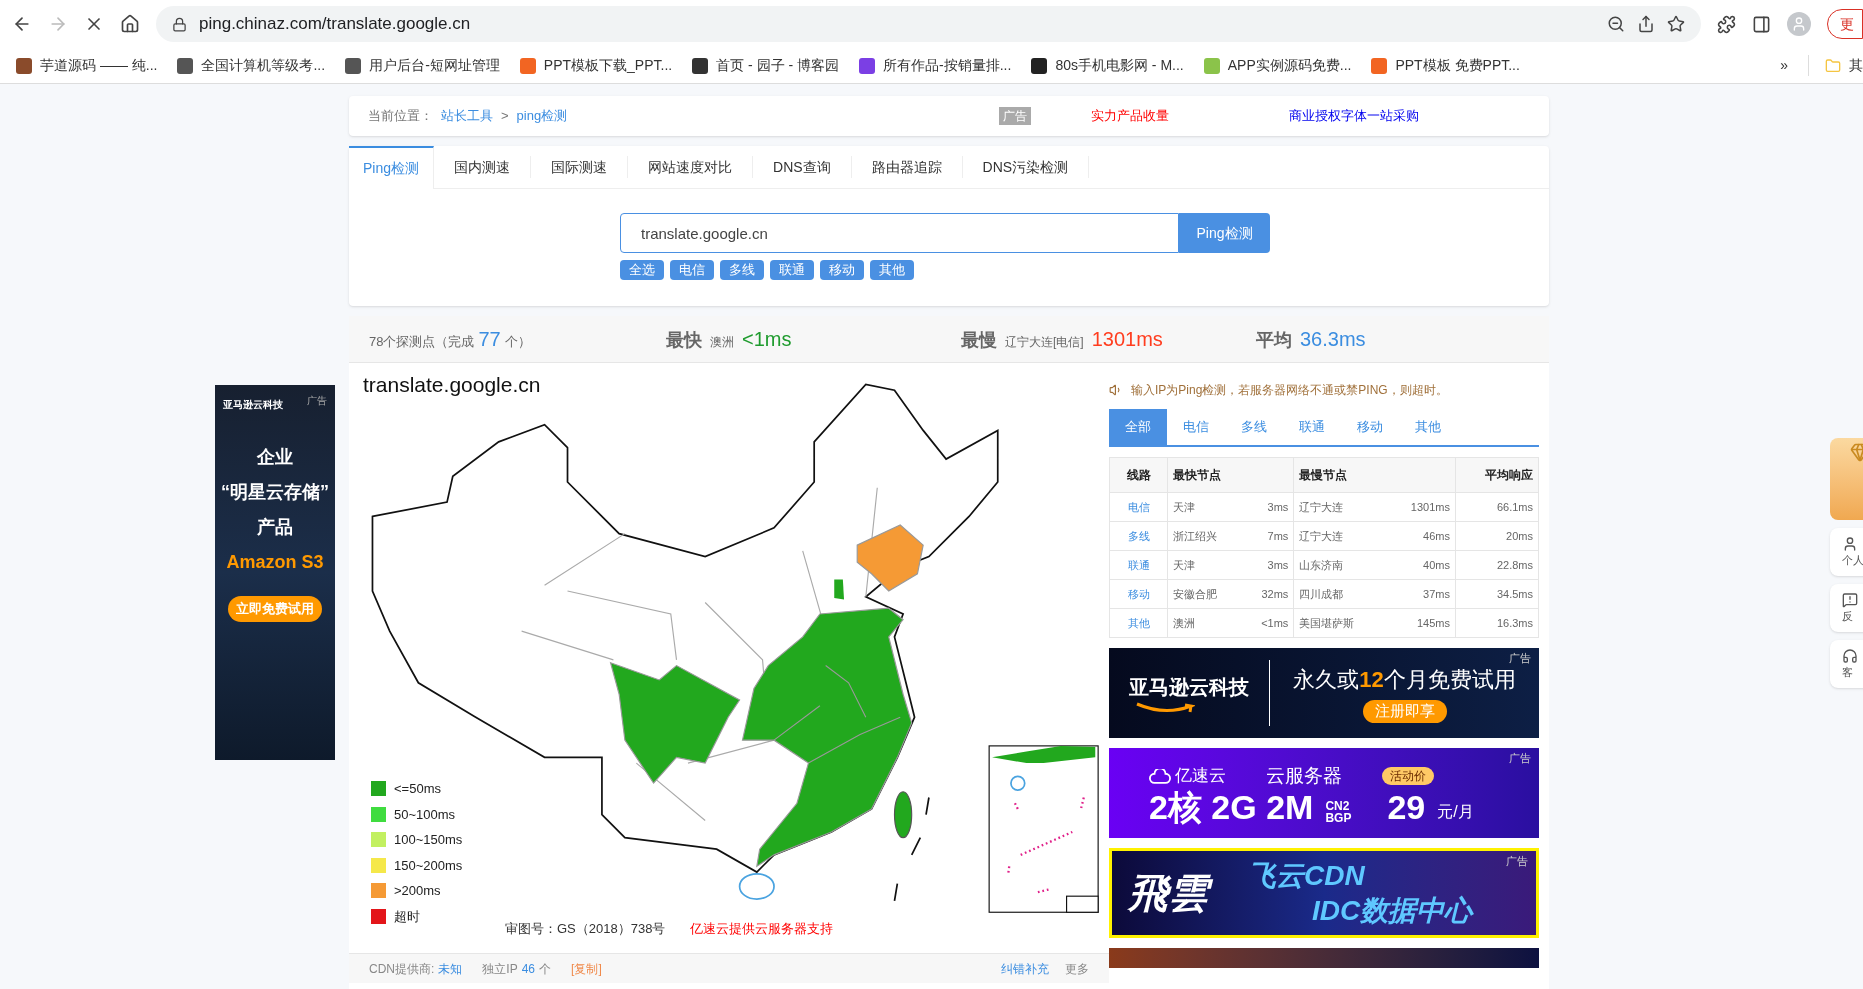 This screenshot has width=1863, height=989. What do you see at coordinates (802, 167) in the screenshot?
I see `tool-tab: DNS查询` at bounding box center [802, 167].